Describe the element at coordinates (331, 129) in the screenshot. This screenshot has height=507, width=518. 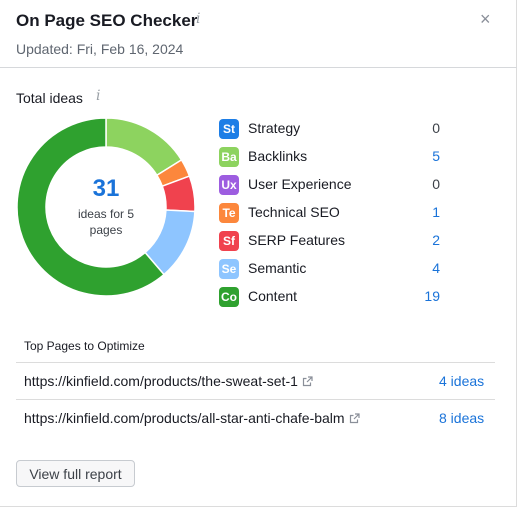
I see `legend-item-strategy: St Strategy 0` at that location.